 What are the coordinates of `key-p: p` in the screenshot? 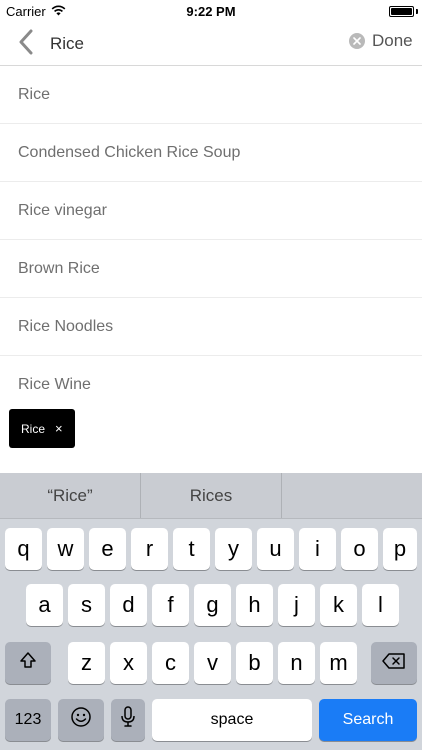 It's located at (400, 549).